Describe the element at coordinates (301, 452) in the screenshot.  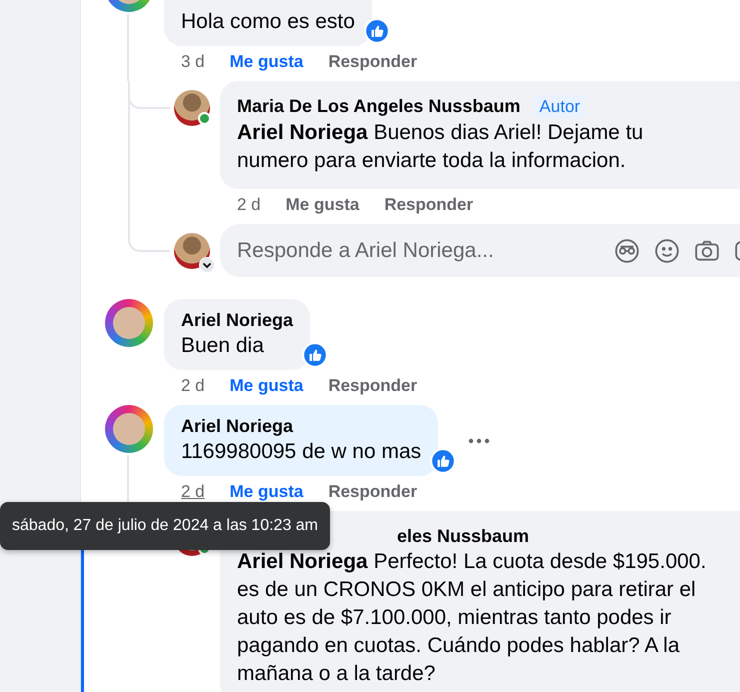
I see `comment-text: 1169980095 de w no mas` at that location.